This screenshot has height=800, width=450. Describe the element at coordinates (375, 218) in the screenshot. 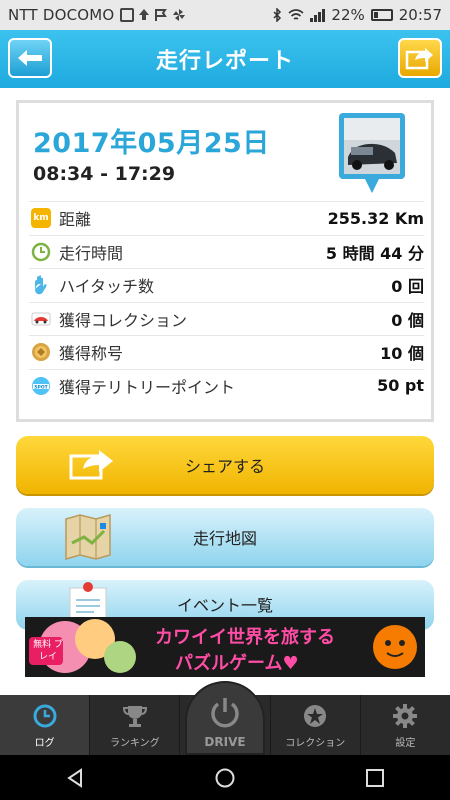

I see `stat-value: 255.32 Km` at that location.